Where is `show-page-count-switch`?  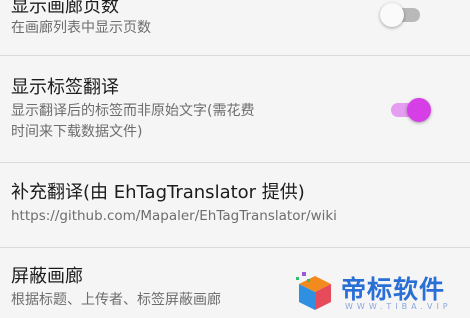 show-page-count-switch is located at coordinates (400, 15).